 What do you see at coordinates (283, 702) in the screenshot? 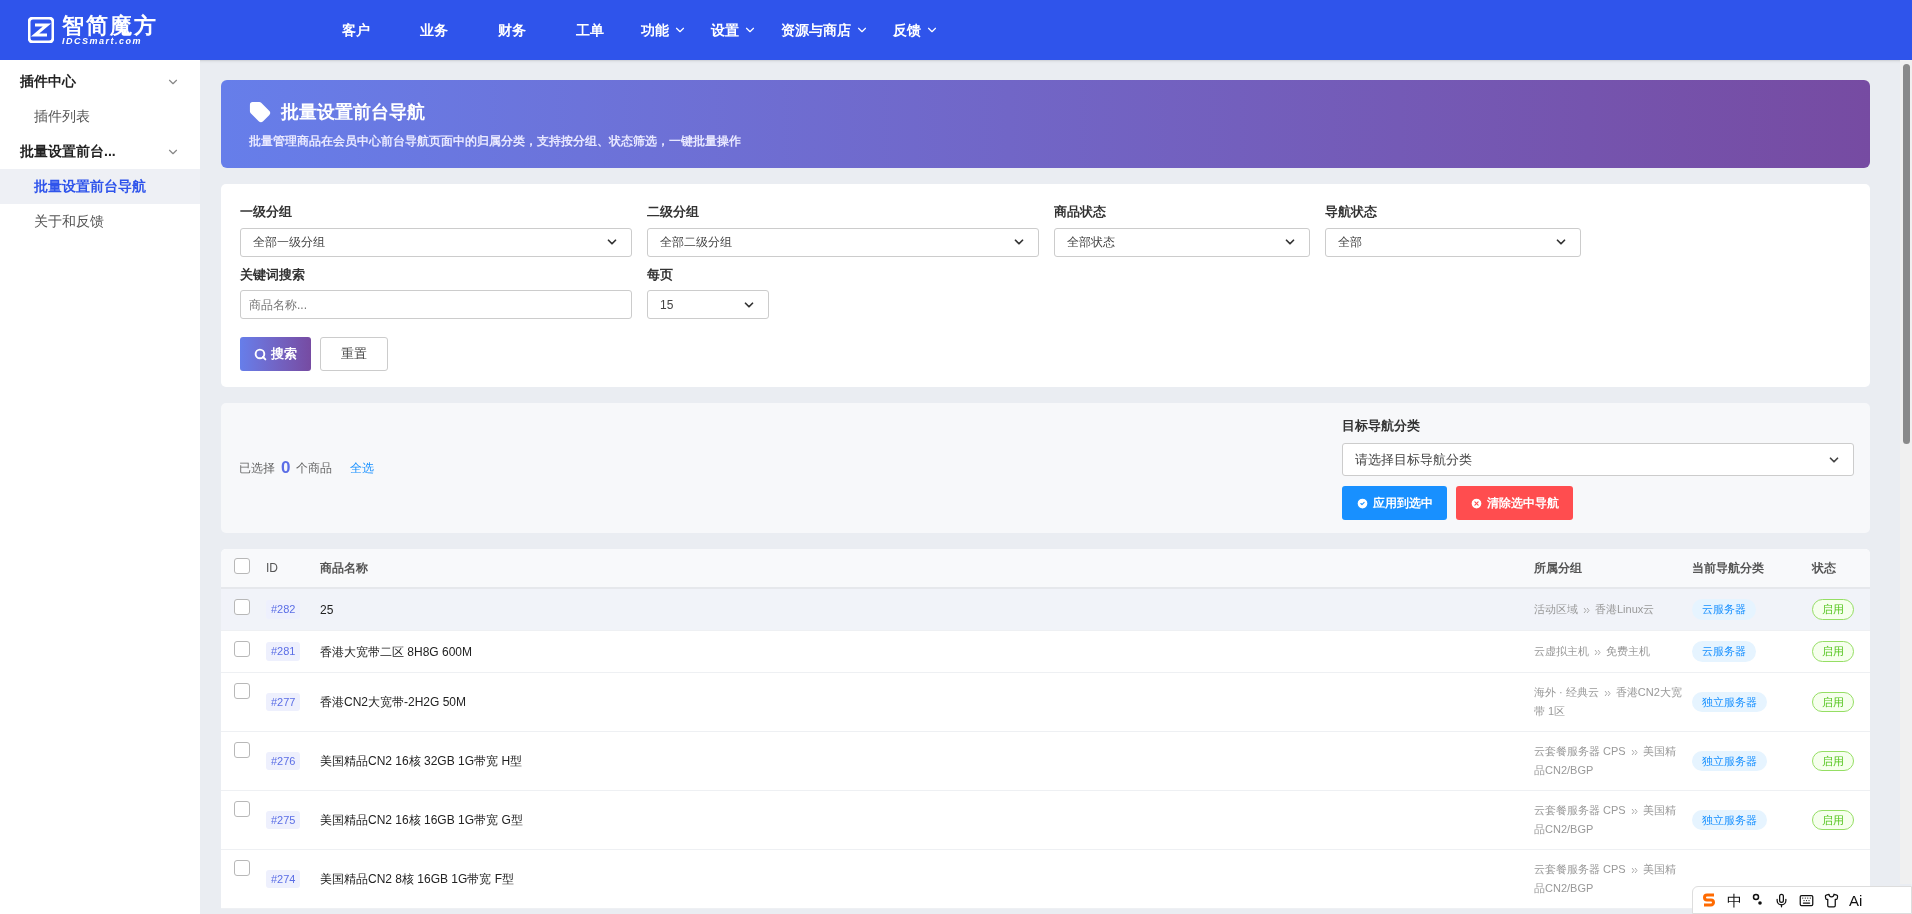
I see `id-badge: #277` at bounding box center [283, 702].